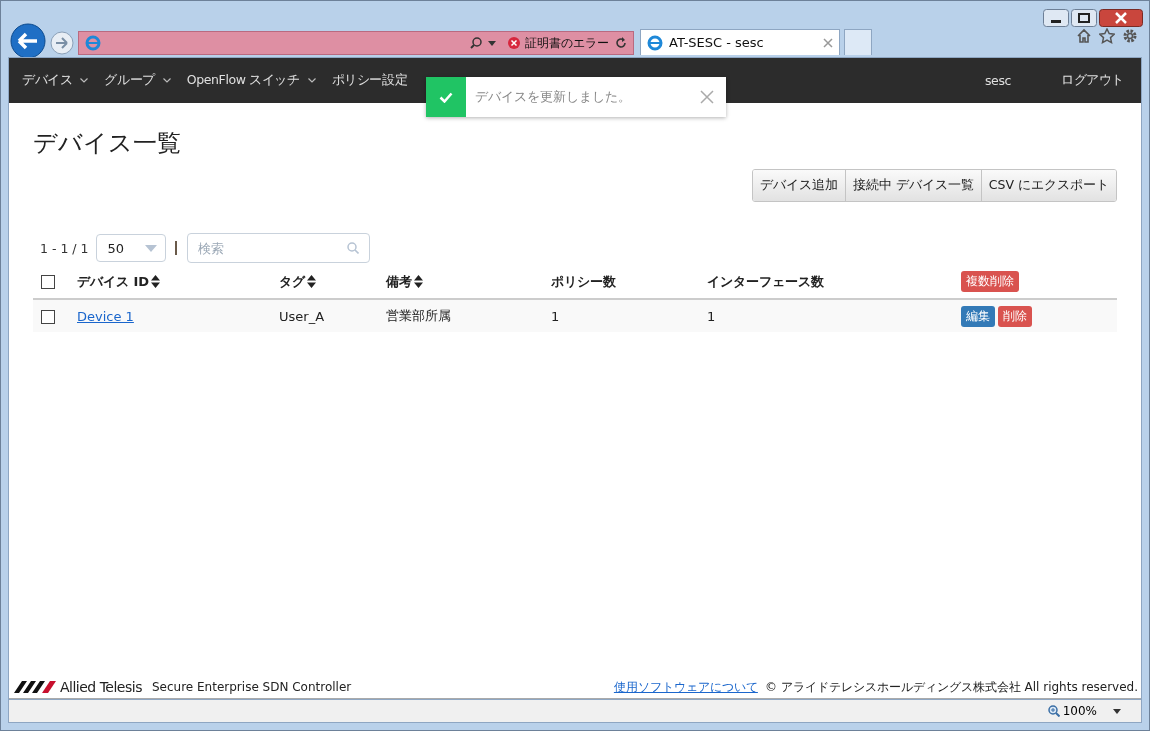 This screenshot has width=1150, height=731. I want to click on zoom-icon, so click(1053, 711).